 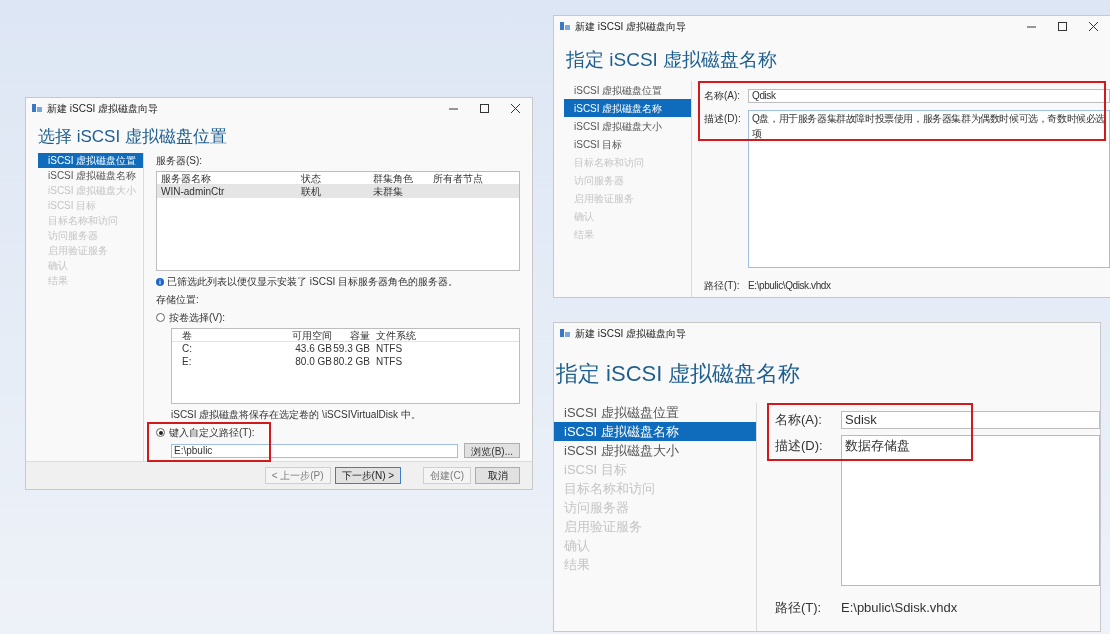 I want to click on list-cell-text: WIN-adminCtr, so click(x=193, y=192).